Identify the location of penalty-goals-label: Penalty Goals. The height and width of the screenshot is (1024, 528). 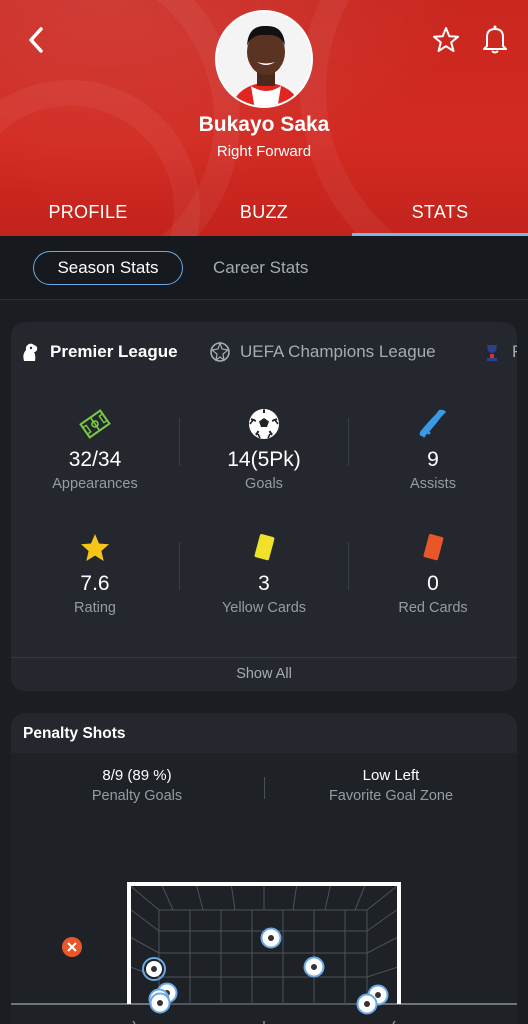
(137, 796).